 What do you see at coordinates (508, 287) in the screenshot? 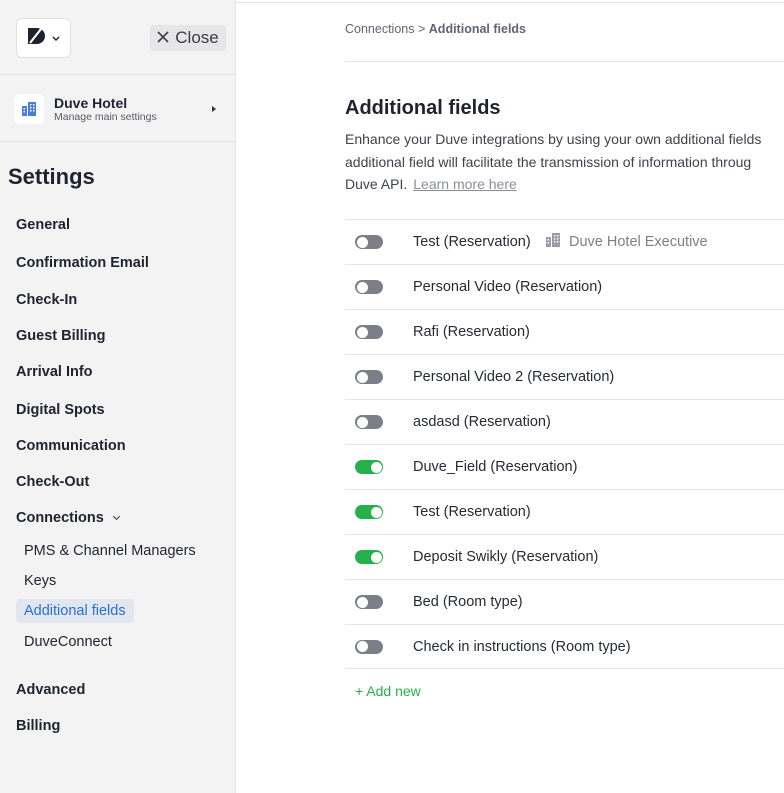
I see `field-label: Personal Video (Reservation)` at bounding box center [508, 287].